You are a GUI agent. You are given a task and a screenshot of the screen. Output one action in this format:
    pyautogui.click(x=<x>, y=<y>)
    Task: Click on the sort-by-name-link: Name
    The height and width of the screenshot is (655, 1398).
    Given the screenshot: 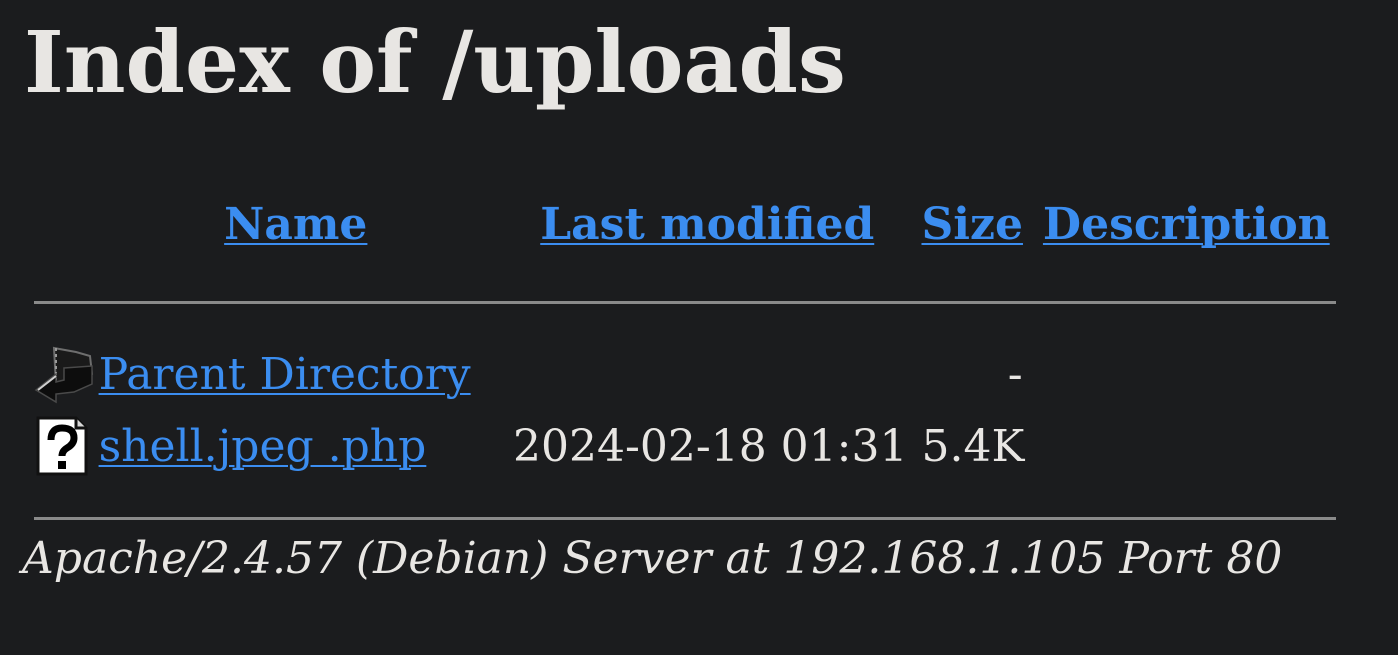 What is the action you would take?
    pyautogui.click(x=295, y=224)
    